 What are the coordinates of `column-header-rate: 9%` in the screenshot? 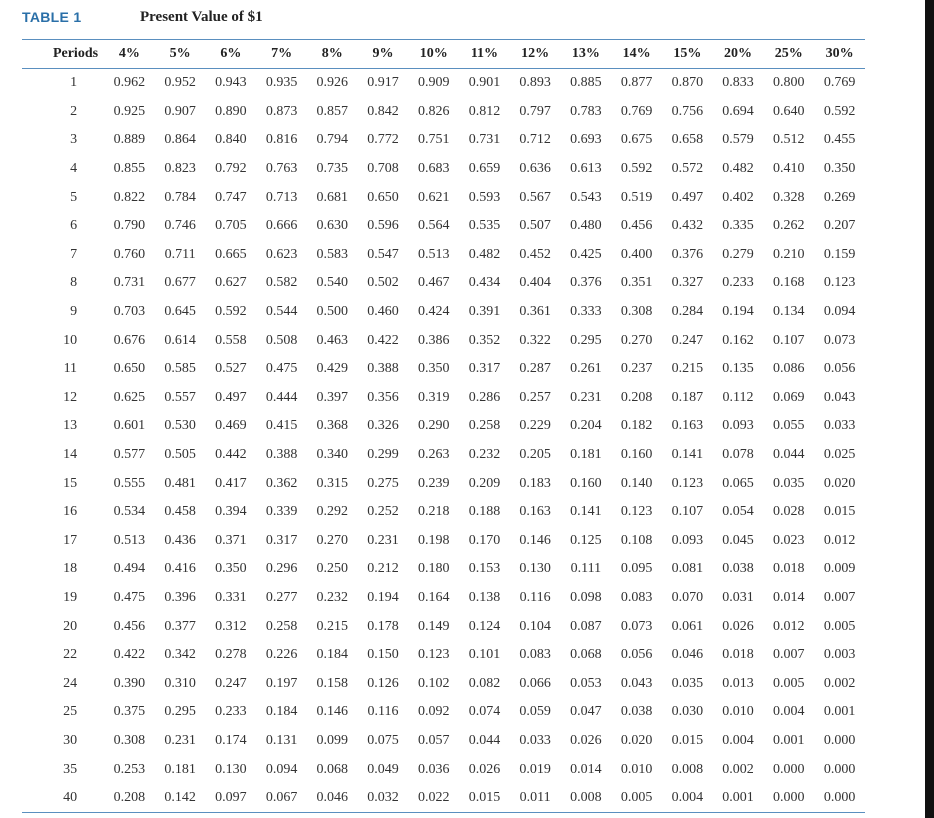 It's located at (383, 53).